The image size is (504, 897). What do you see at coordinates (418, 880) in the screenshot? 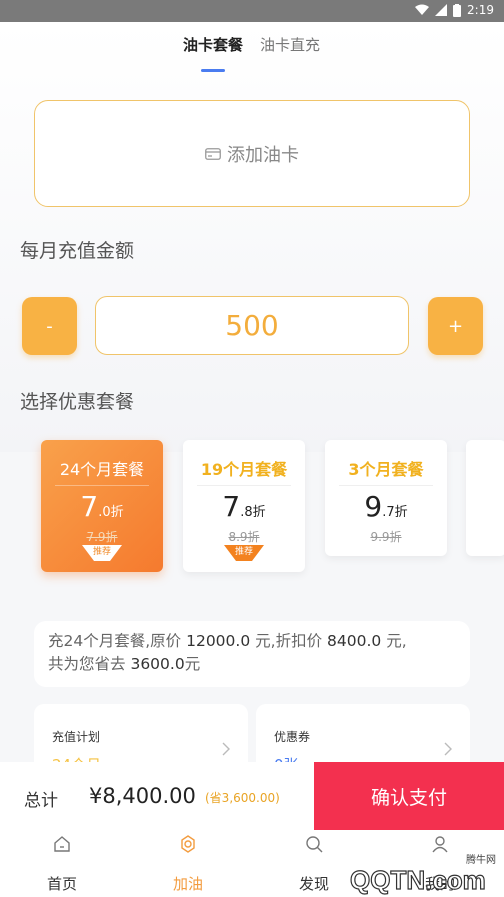
I see `watermark-text: QQTN.com` at bounding box center [418, 880].